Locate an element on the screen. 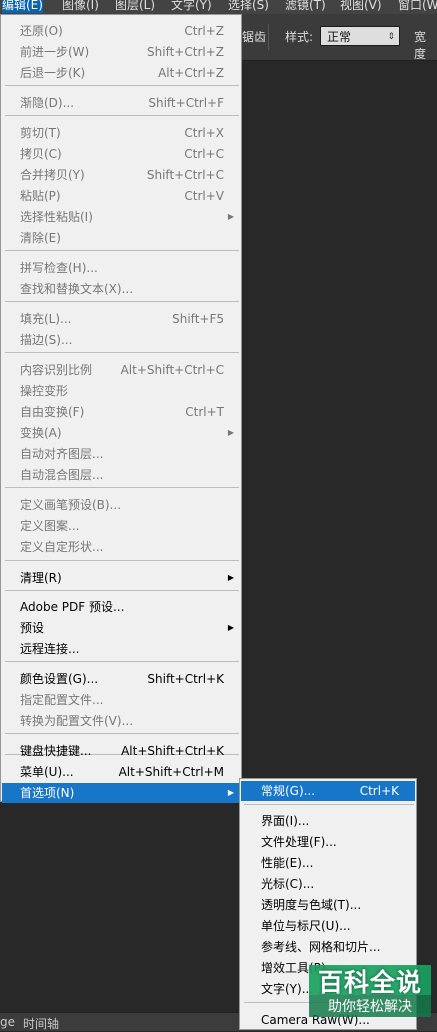 The image size is (437, 1032). menu-item: 预设 ▶ is located at coordinates (121, 628).